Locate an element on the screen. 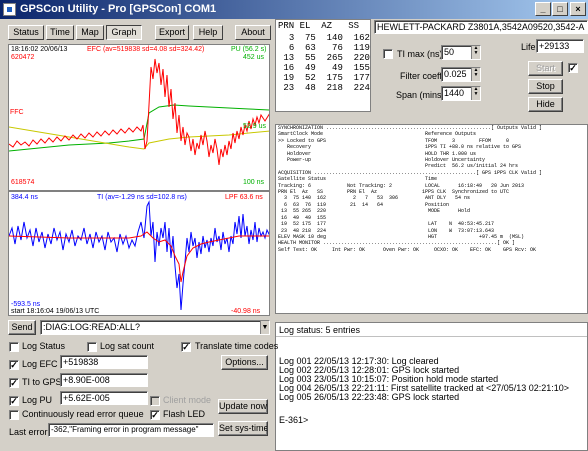  app-icon is located at coordinates (9, 9).